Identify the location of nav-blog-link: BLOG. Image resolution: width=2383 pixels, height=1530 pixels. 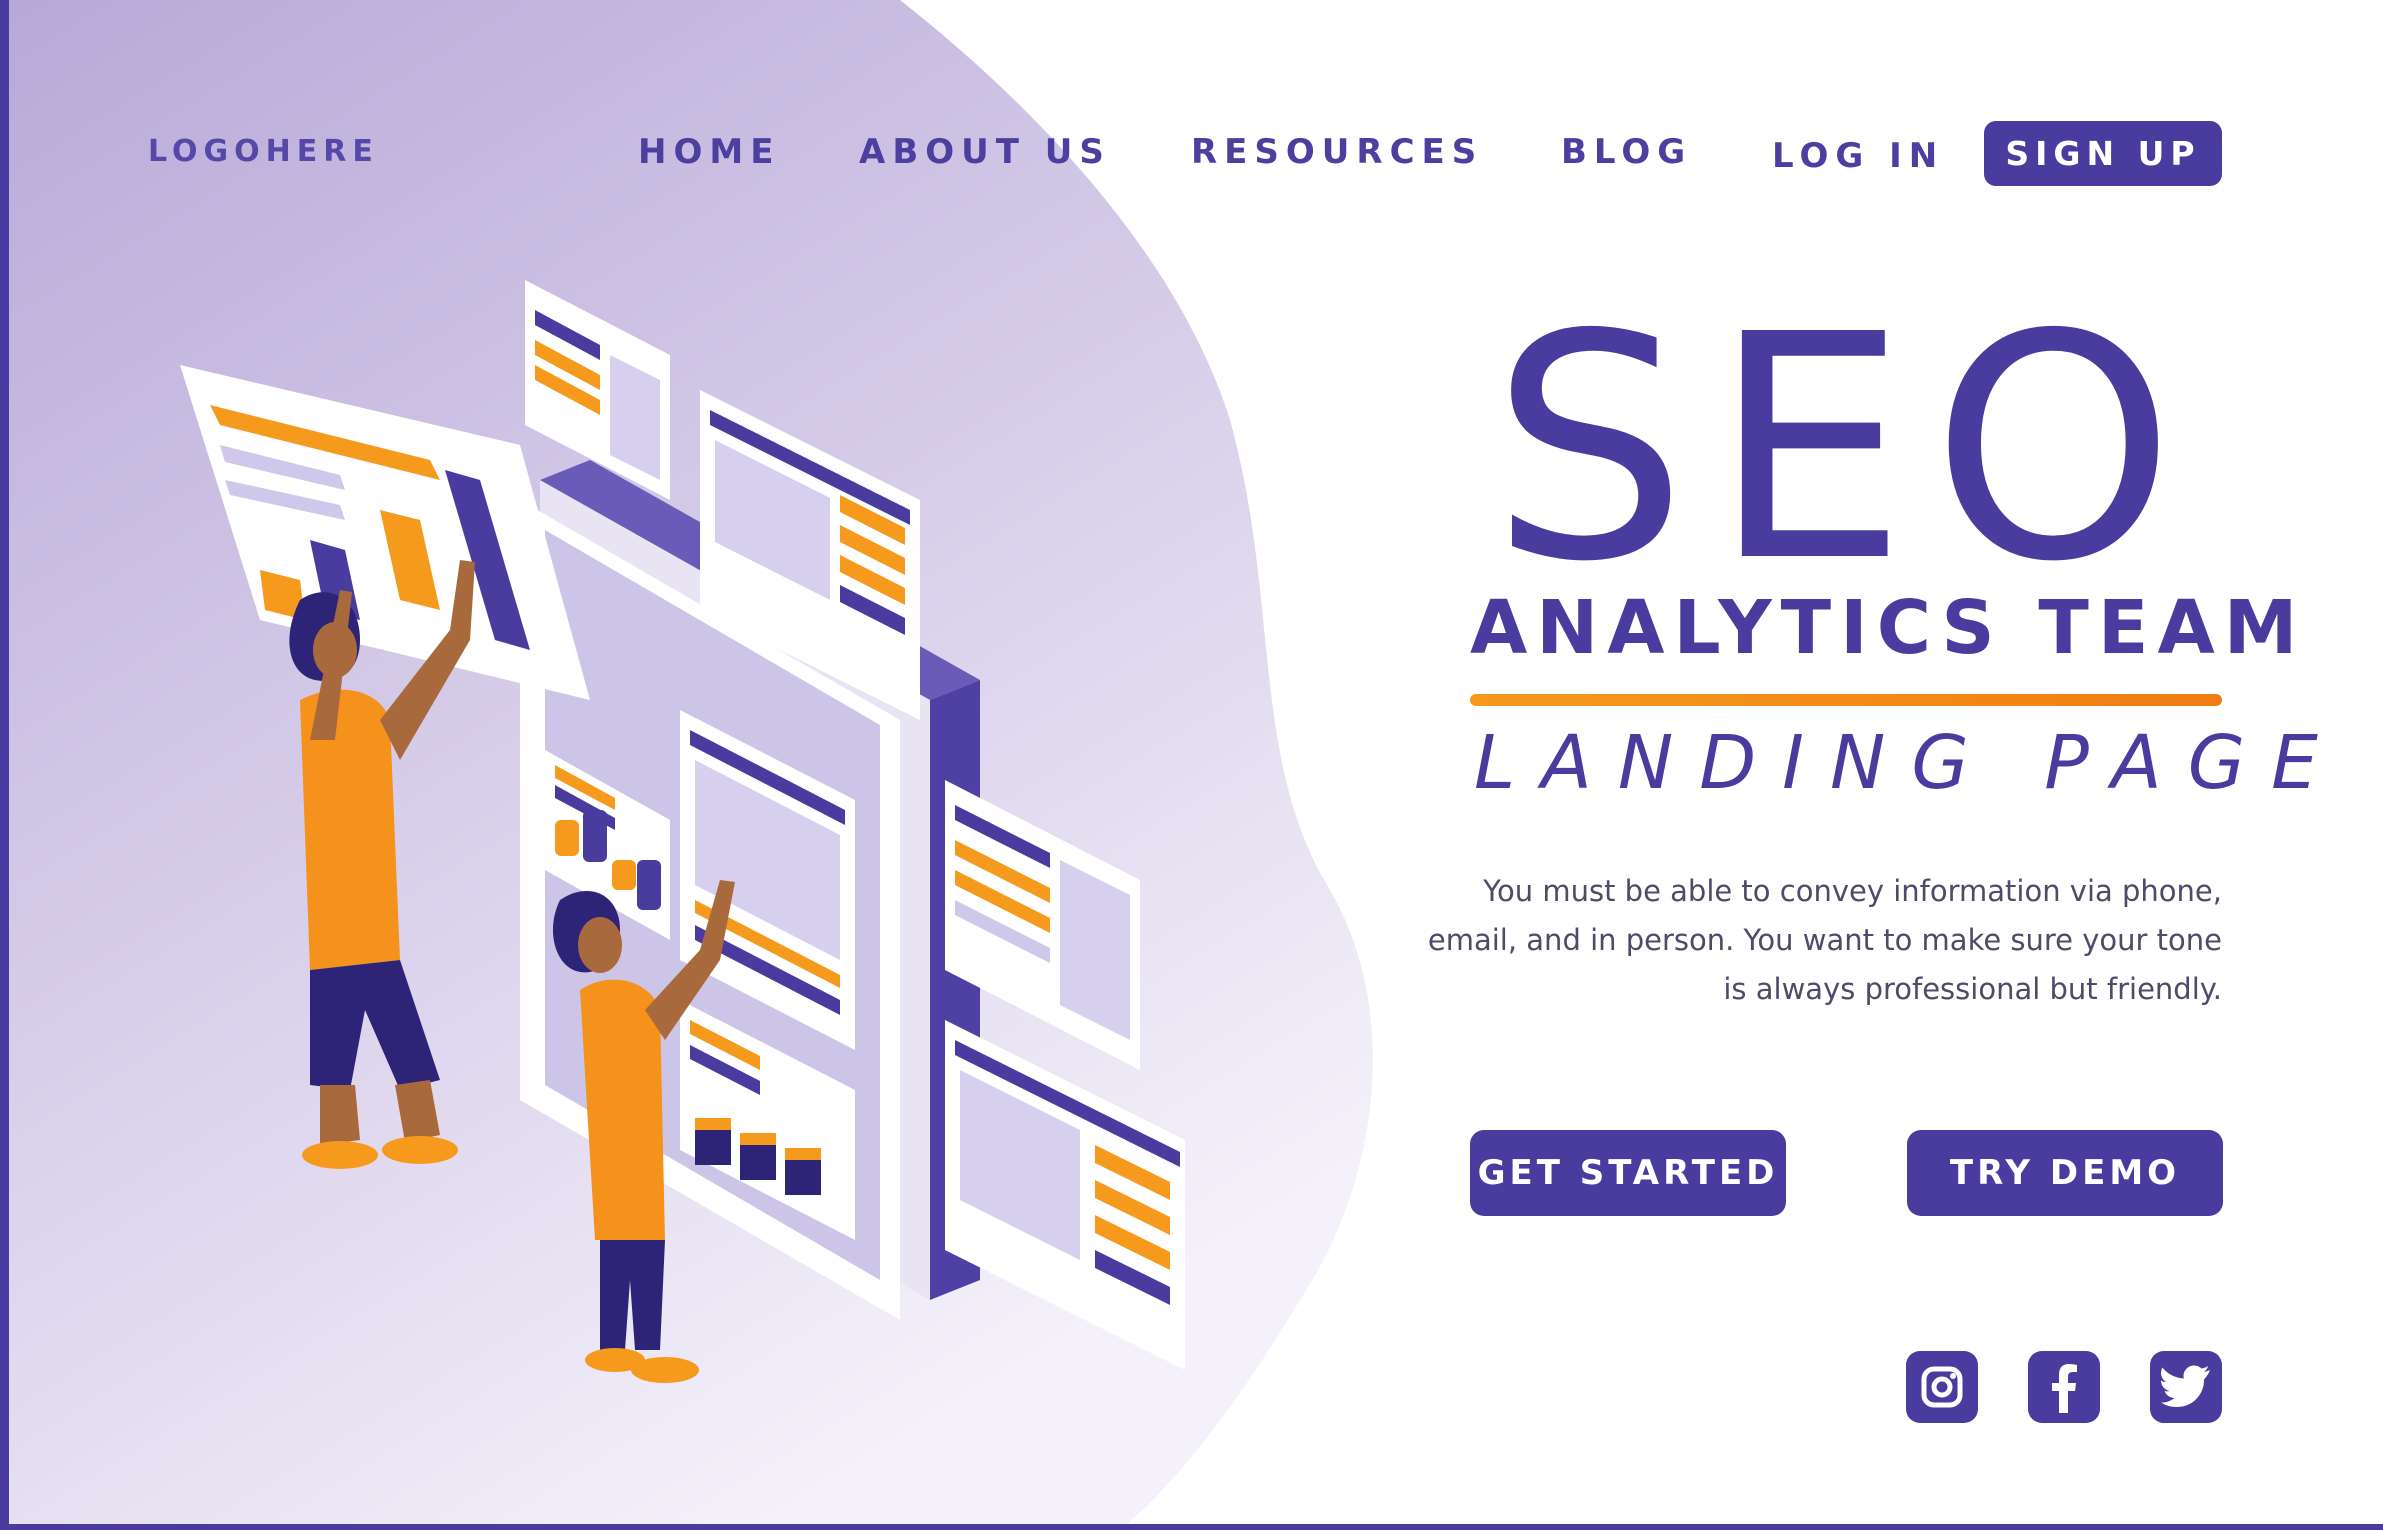
(1626, 152).